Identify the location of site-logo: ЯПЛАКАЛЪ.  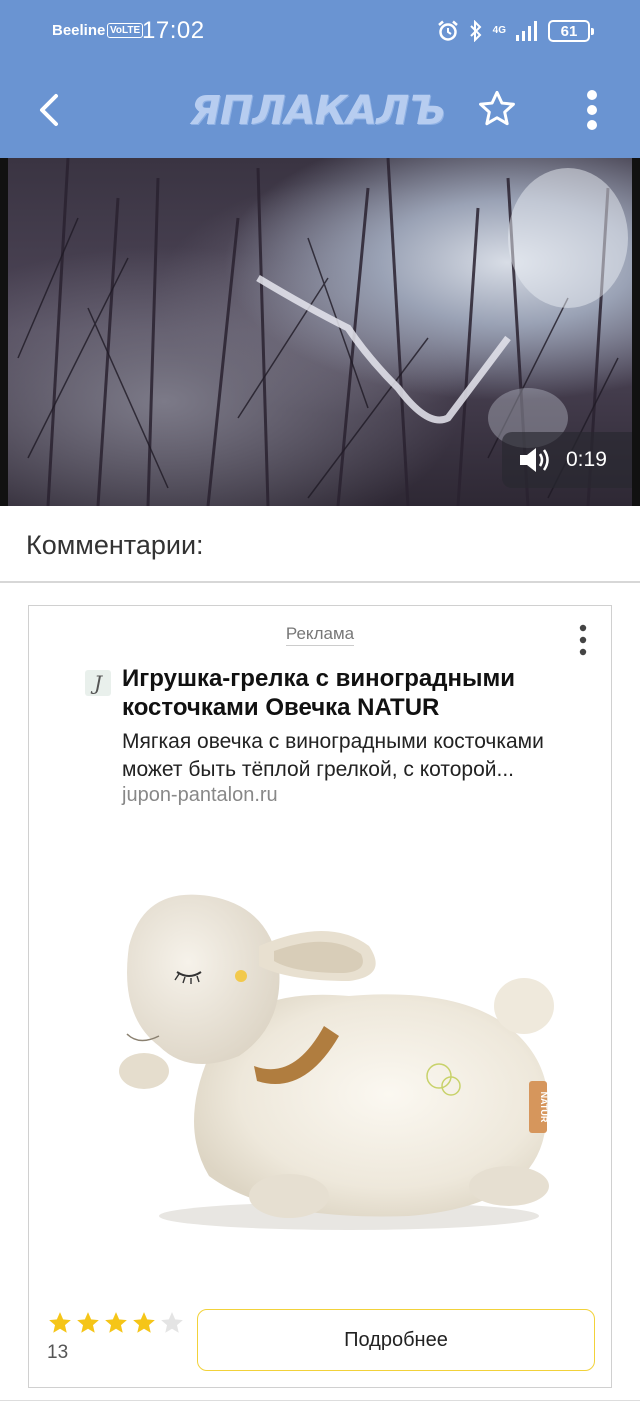
(318, 111).